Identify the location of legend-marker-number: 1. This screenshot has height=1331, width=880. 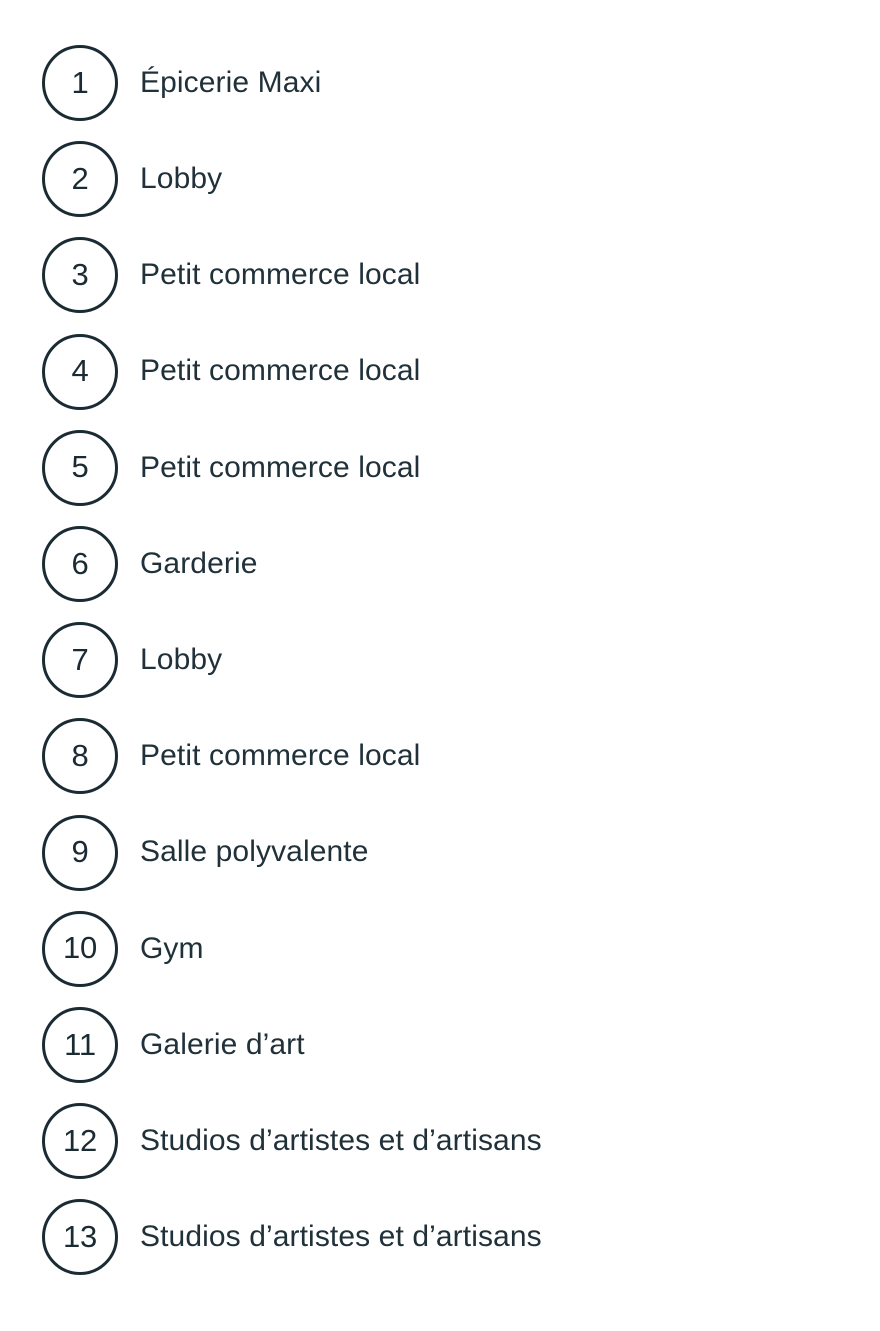
(80, 82).